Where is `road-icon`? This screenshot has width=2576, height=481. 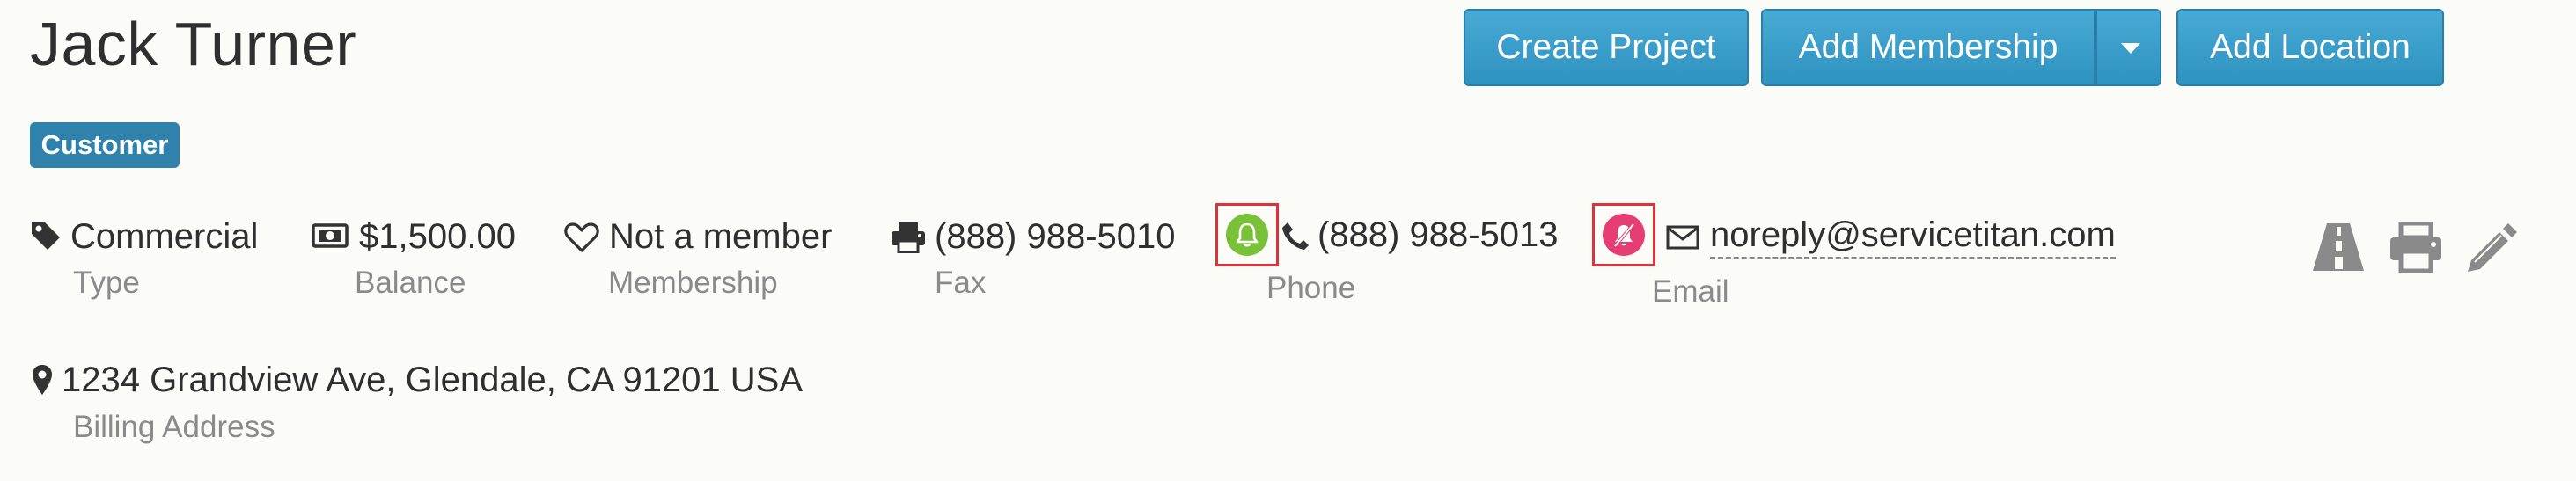
road-icon is located at coordinates (2338, 247).